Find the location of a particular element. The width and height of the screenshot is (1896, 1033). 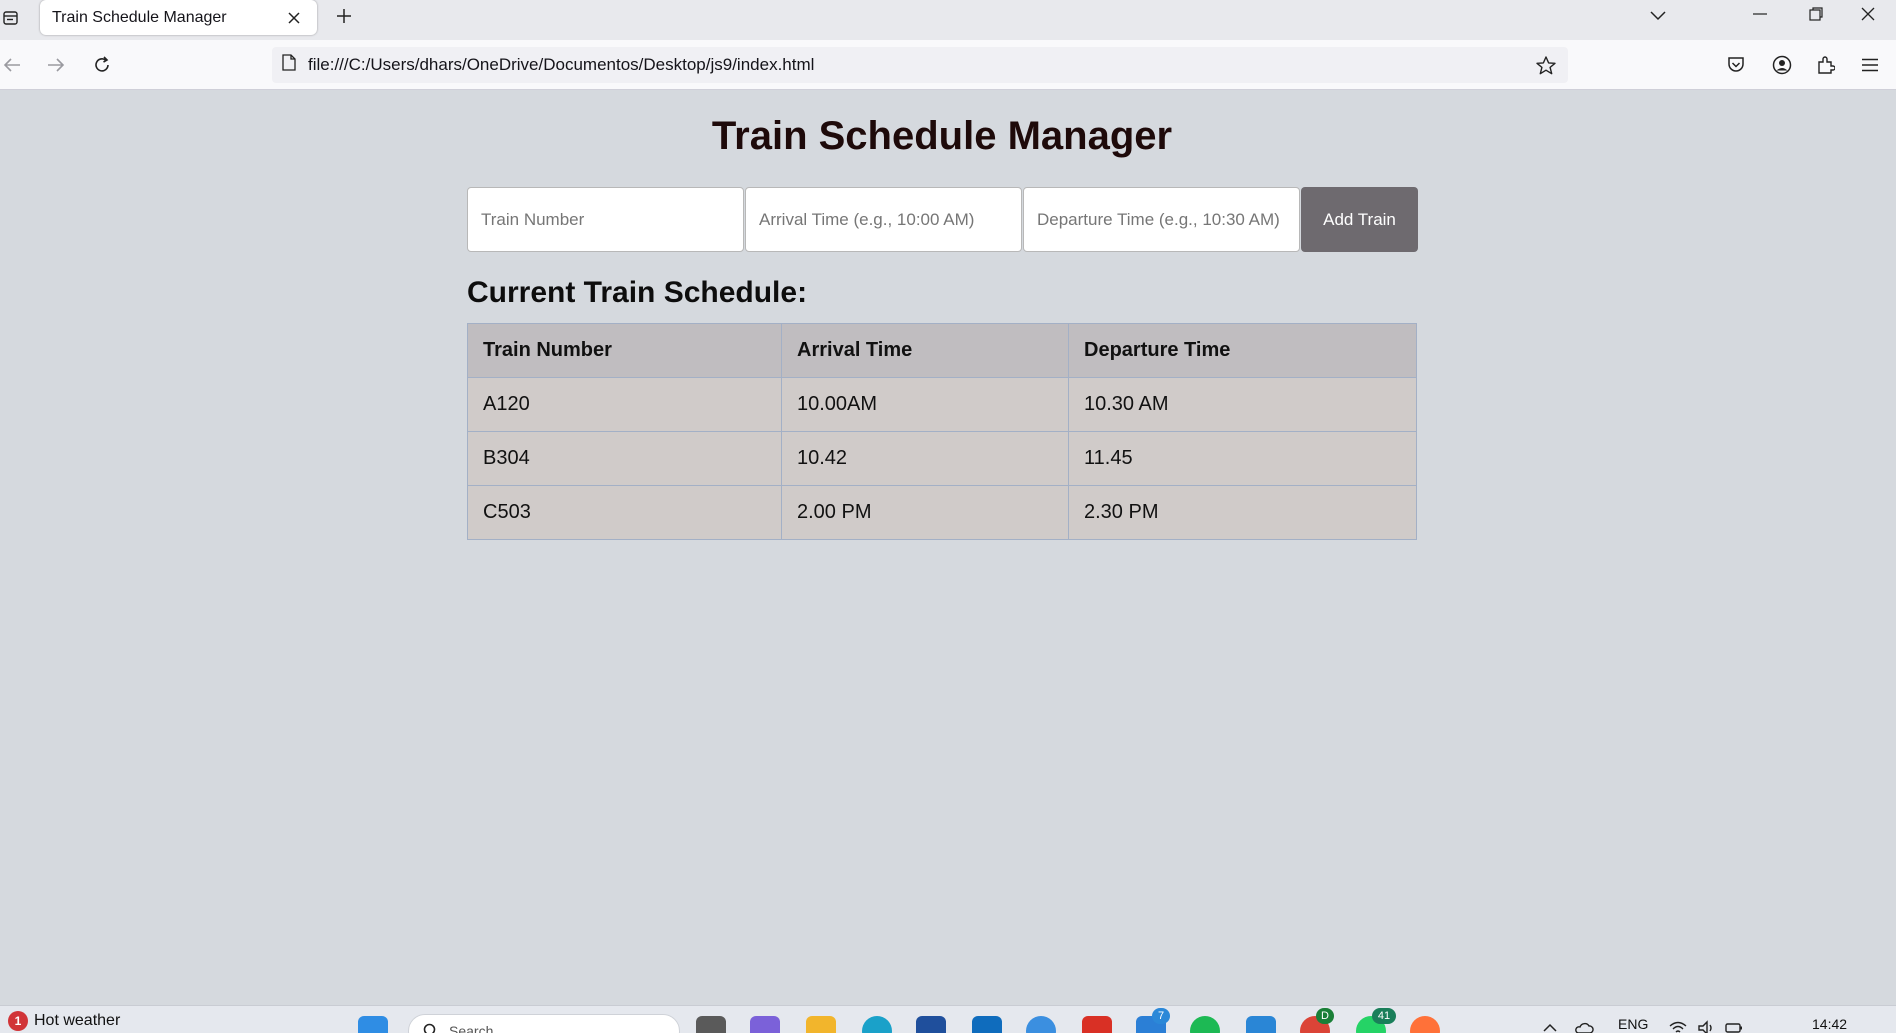

cell-train-number: B304 is located at coordinates (624, 458).